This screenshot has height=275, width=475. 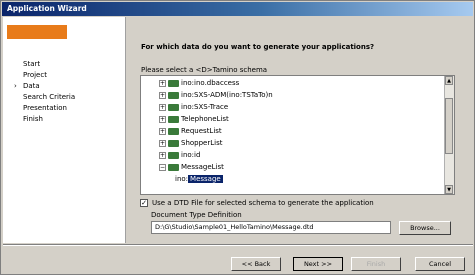 What do you see at coordinates (144, 203) in the screenshot?
I see `use-dtd-checkbox: ✓` at bounding box center [144, 203].